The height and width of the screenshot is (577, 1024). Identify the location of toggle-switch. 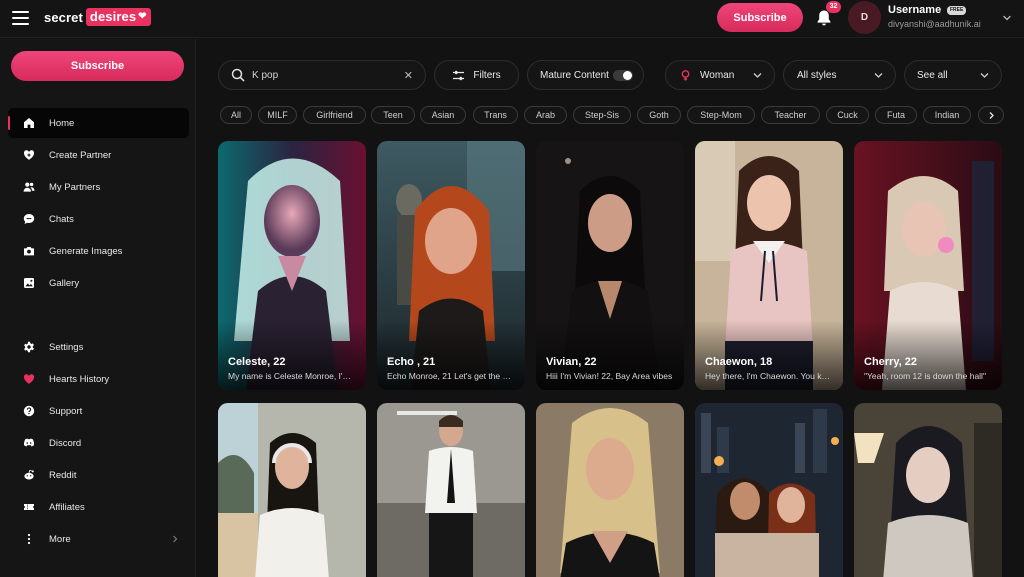
(623, 75).